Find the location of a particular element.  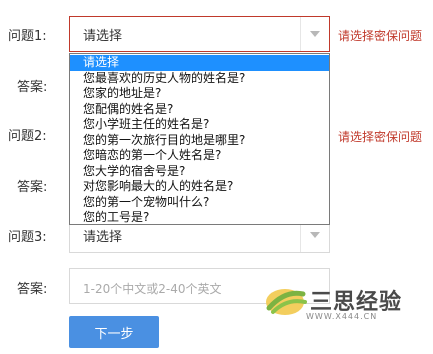

question3-label: 问题3: is located at coordinates (27, 237).